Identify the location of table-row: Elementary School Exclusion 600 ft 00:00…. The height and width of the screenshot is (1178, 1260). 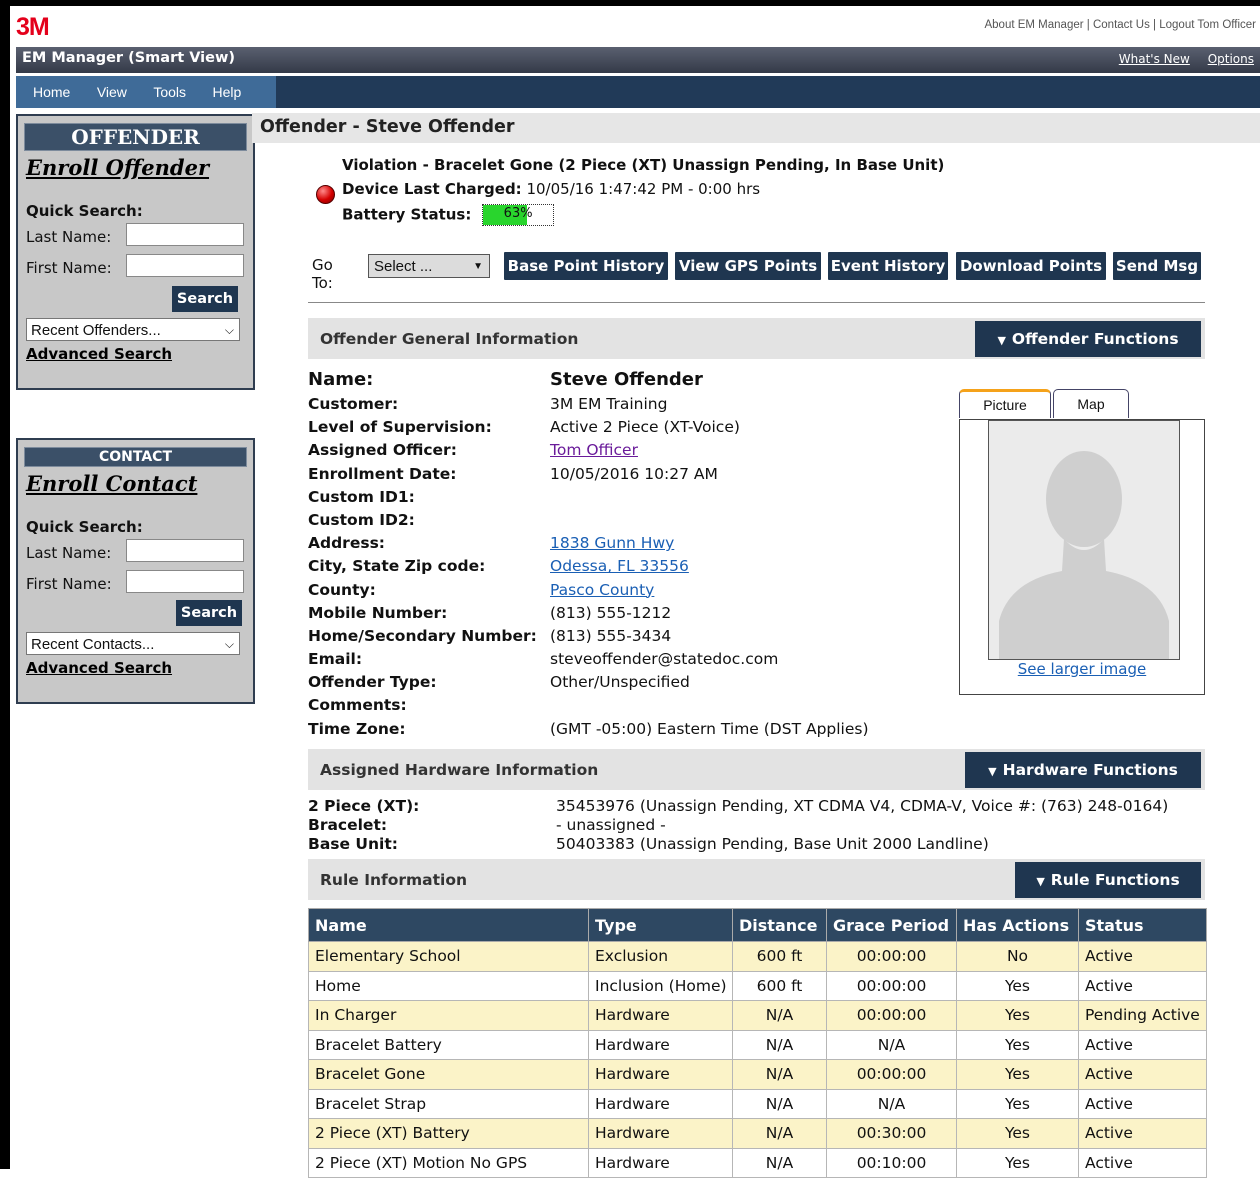
(757, 956).